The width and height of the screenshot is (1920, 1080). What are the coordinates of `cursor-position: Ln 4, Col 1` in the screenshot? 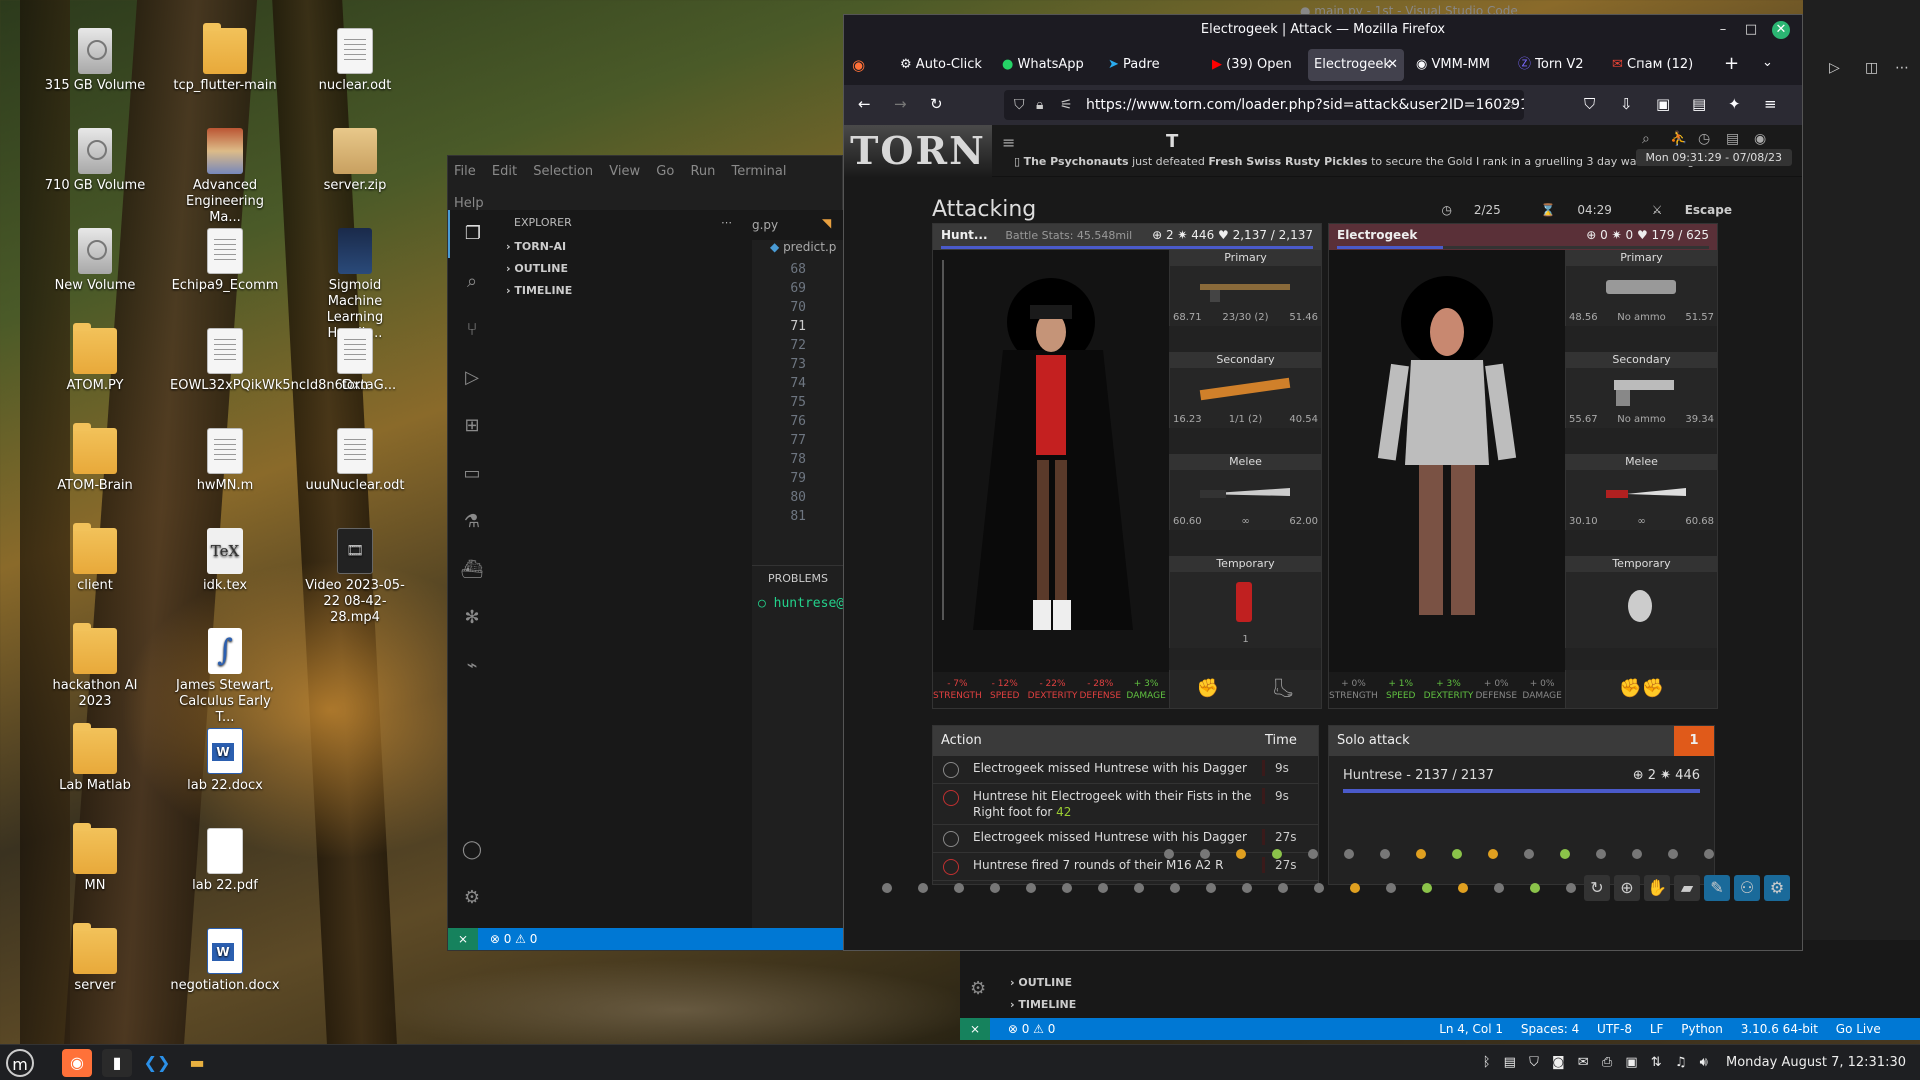 It's located at (1471, 1029).